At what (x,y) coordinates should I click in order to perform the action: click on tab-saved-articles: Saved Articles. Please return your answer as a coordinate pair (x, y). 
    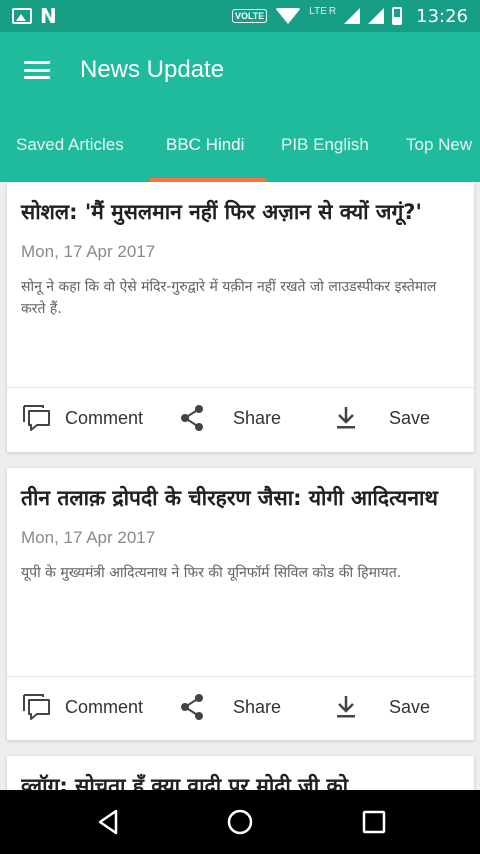
    Looking at the image, I should click on (70, 145).